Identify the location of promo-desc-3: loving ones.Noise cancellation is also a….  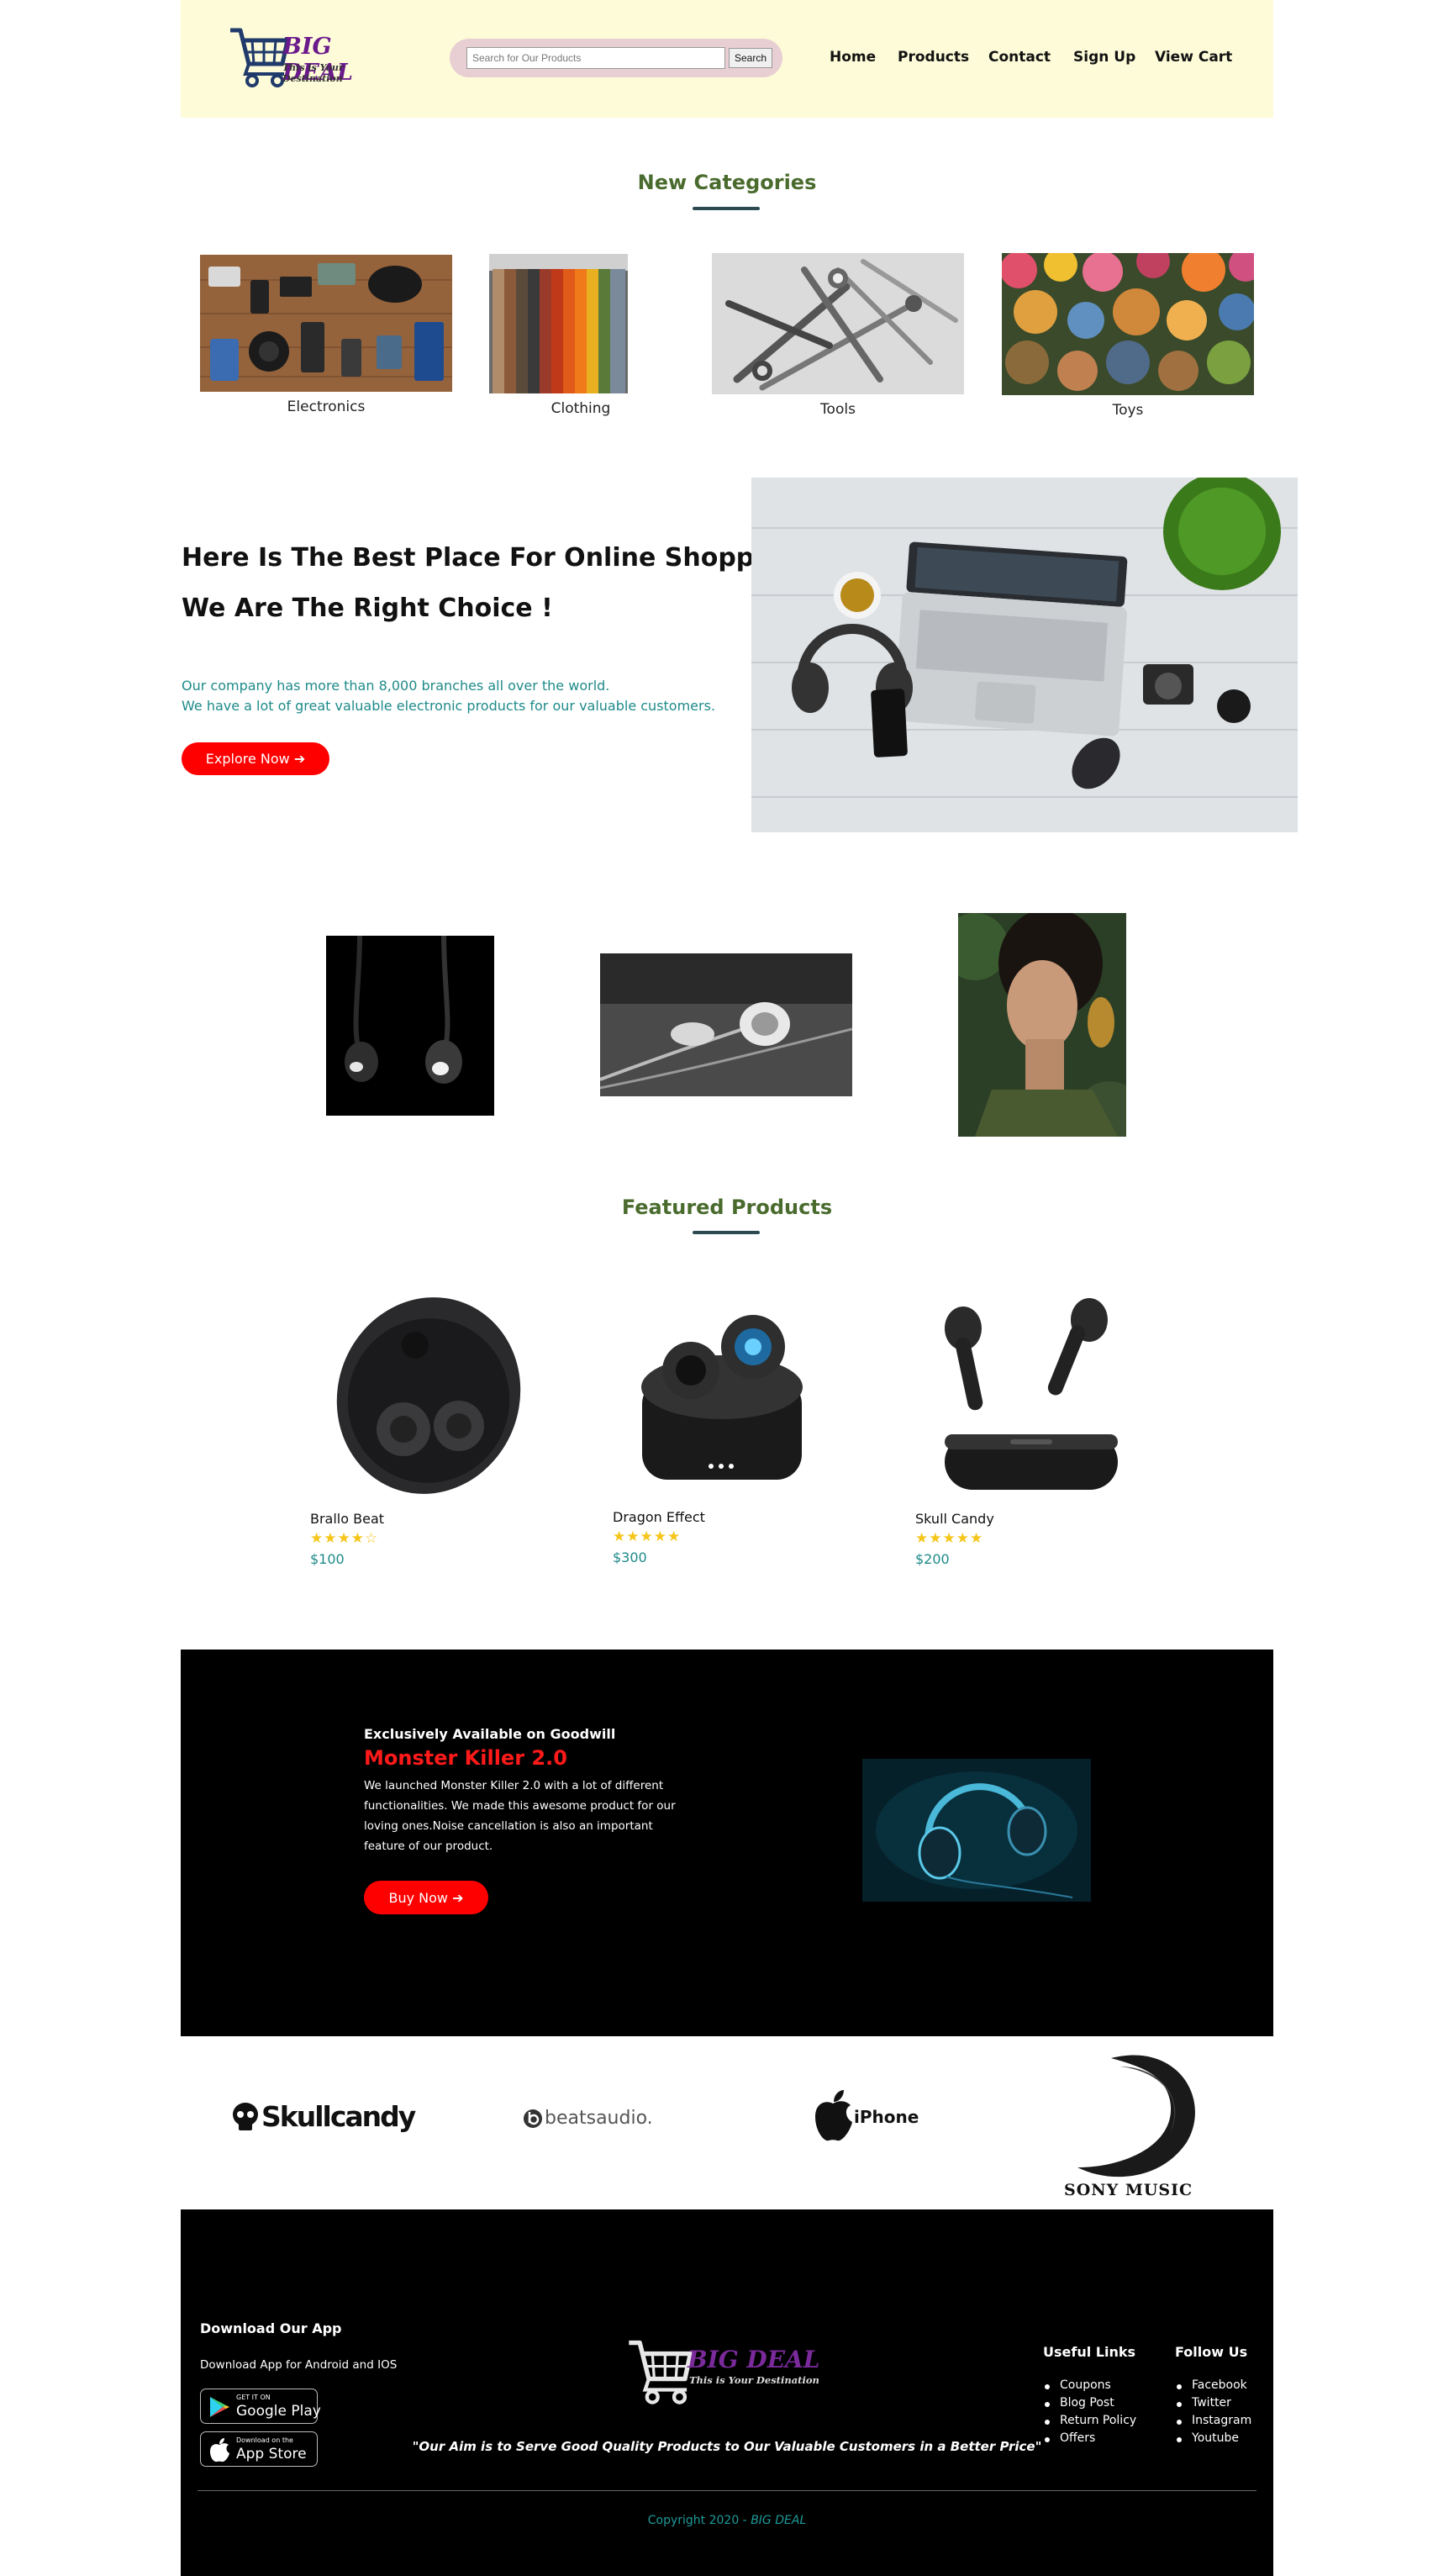
(508, 1826).